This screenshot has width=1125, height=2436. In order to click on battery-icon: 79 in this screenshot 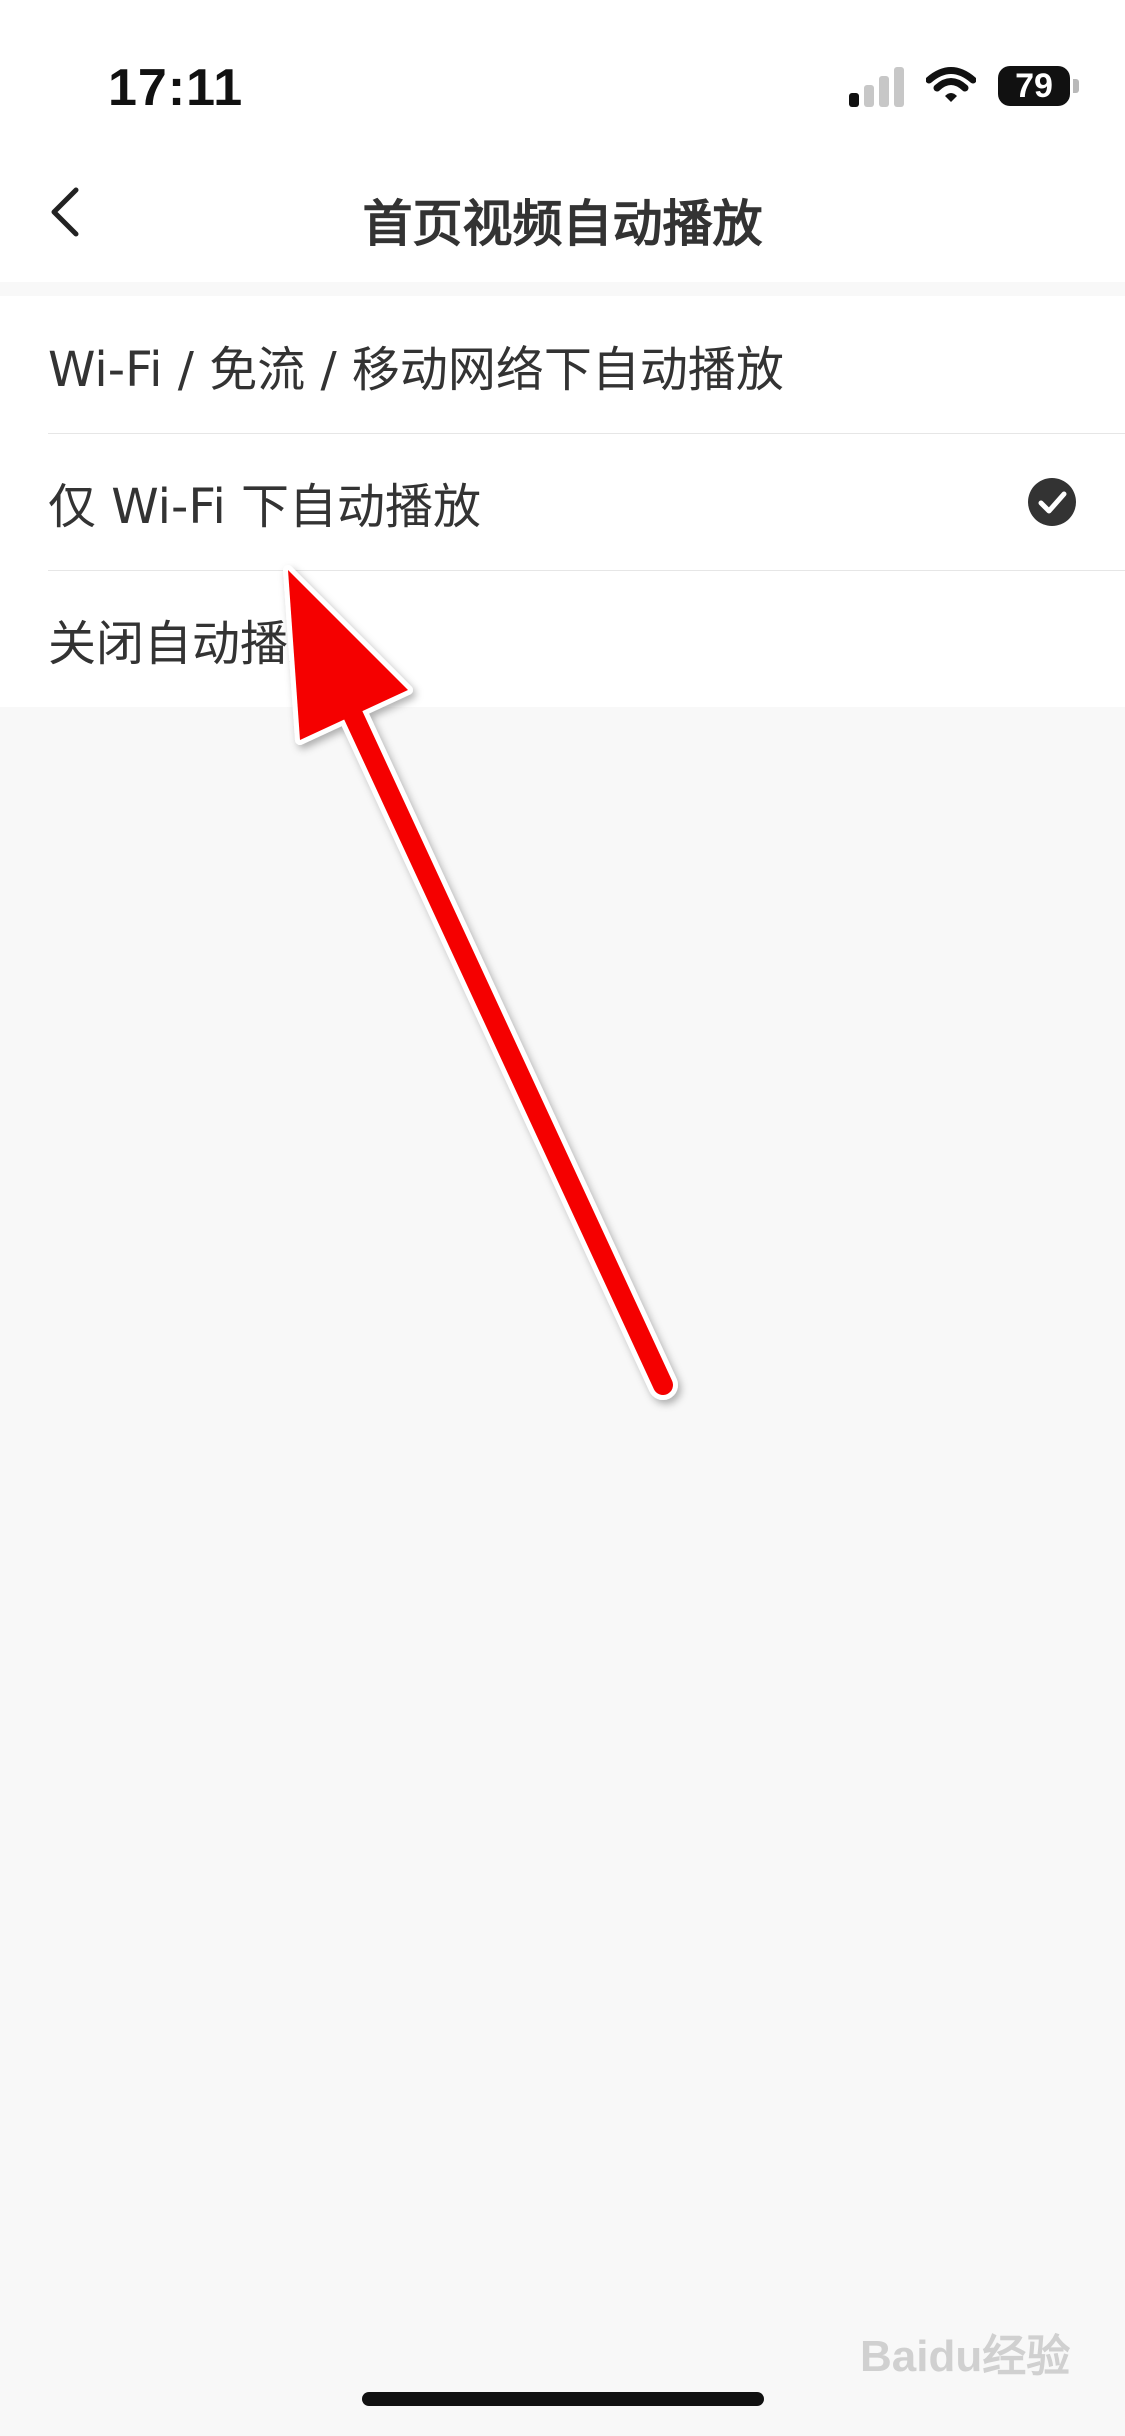, I will do `click(1038, 86)`.